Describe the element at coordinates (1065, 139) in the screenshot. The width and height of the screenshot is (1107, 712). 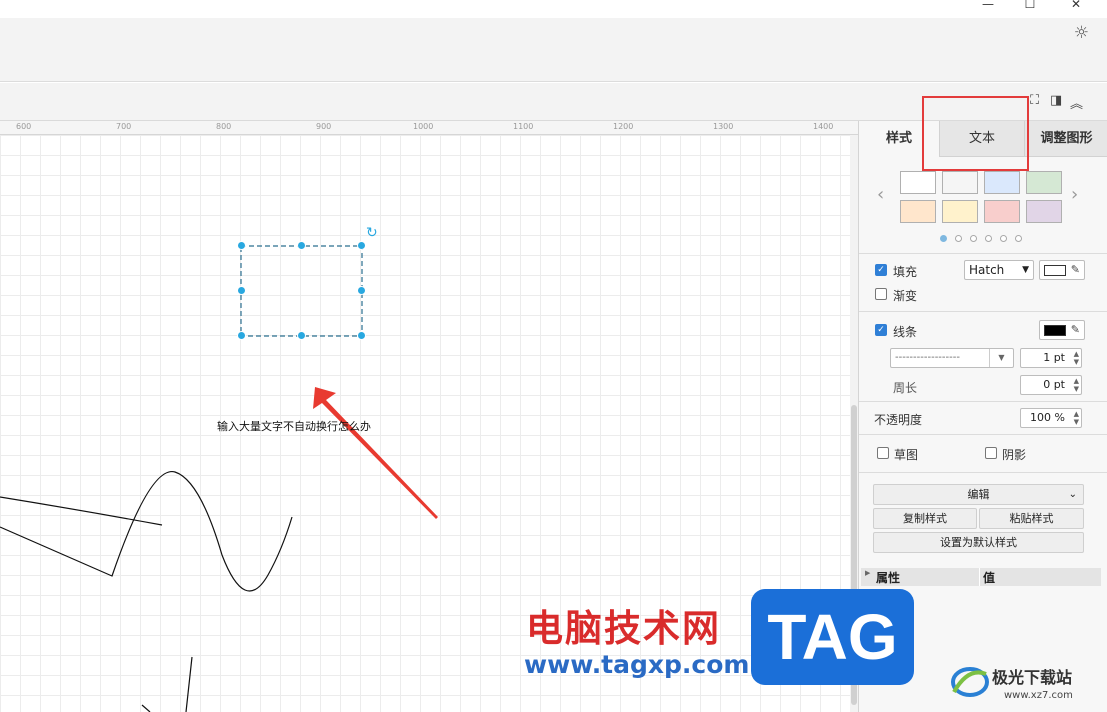
I see `tab-arrange: 调整图形` at that location.